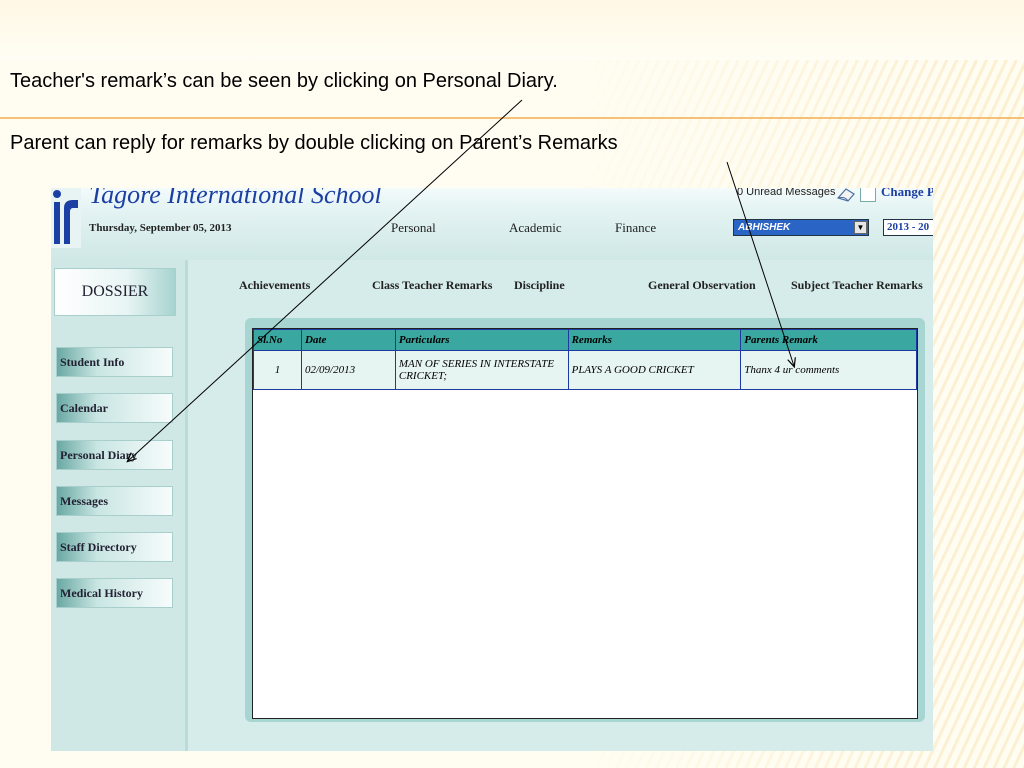  I want to click on nav-personal: Personal, so click(413, 228).